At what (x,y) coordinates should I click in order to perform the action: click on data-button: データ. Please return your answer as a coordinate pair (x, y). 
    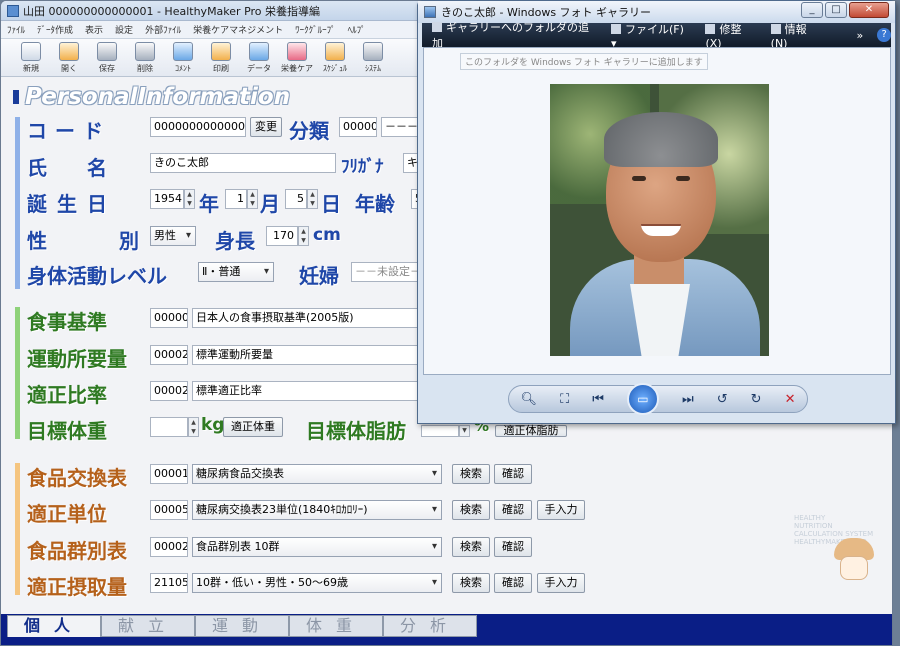
    Looking at the image, I should click on (259, 58).